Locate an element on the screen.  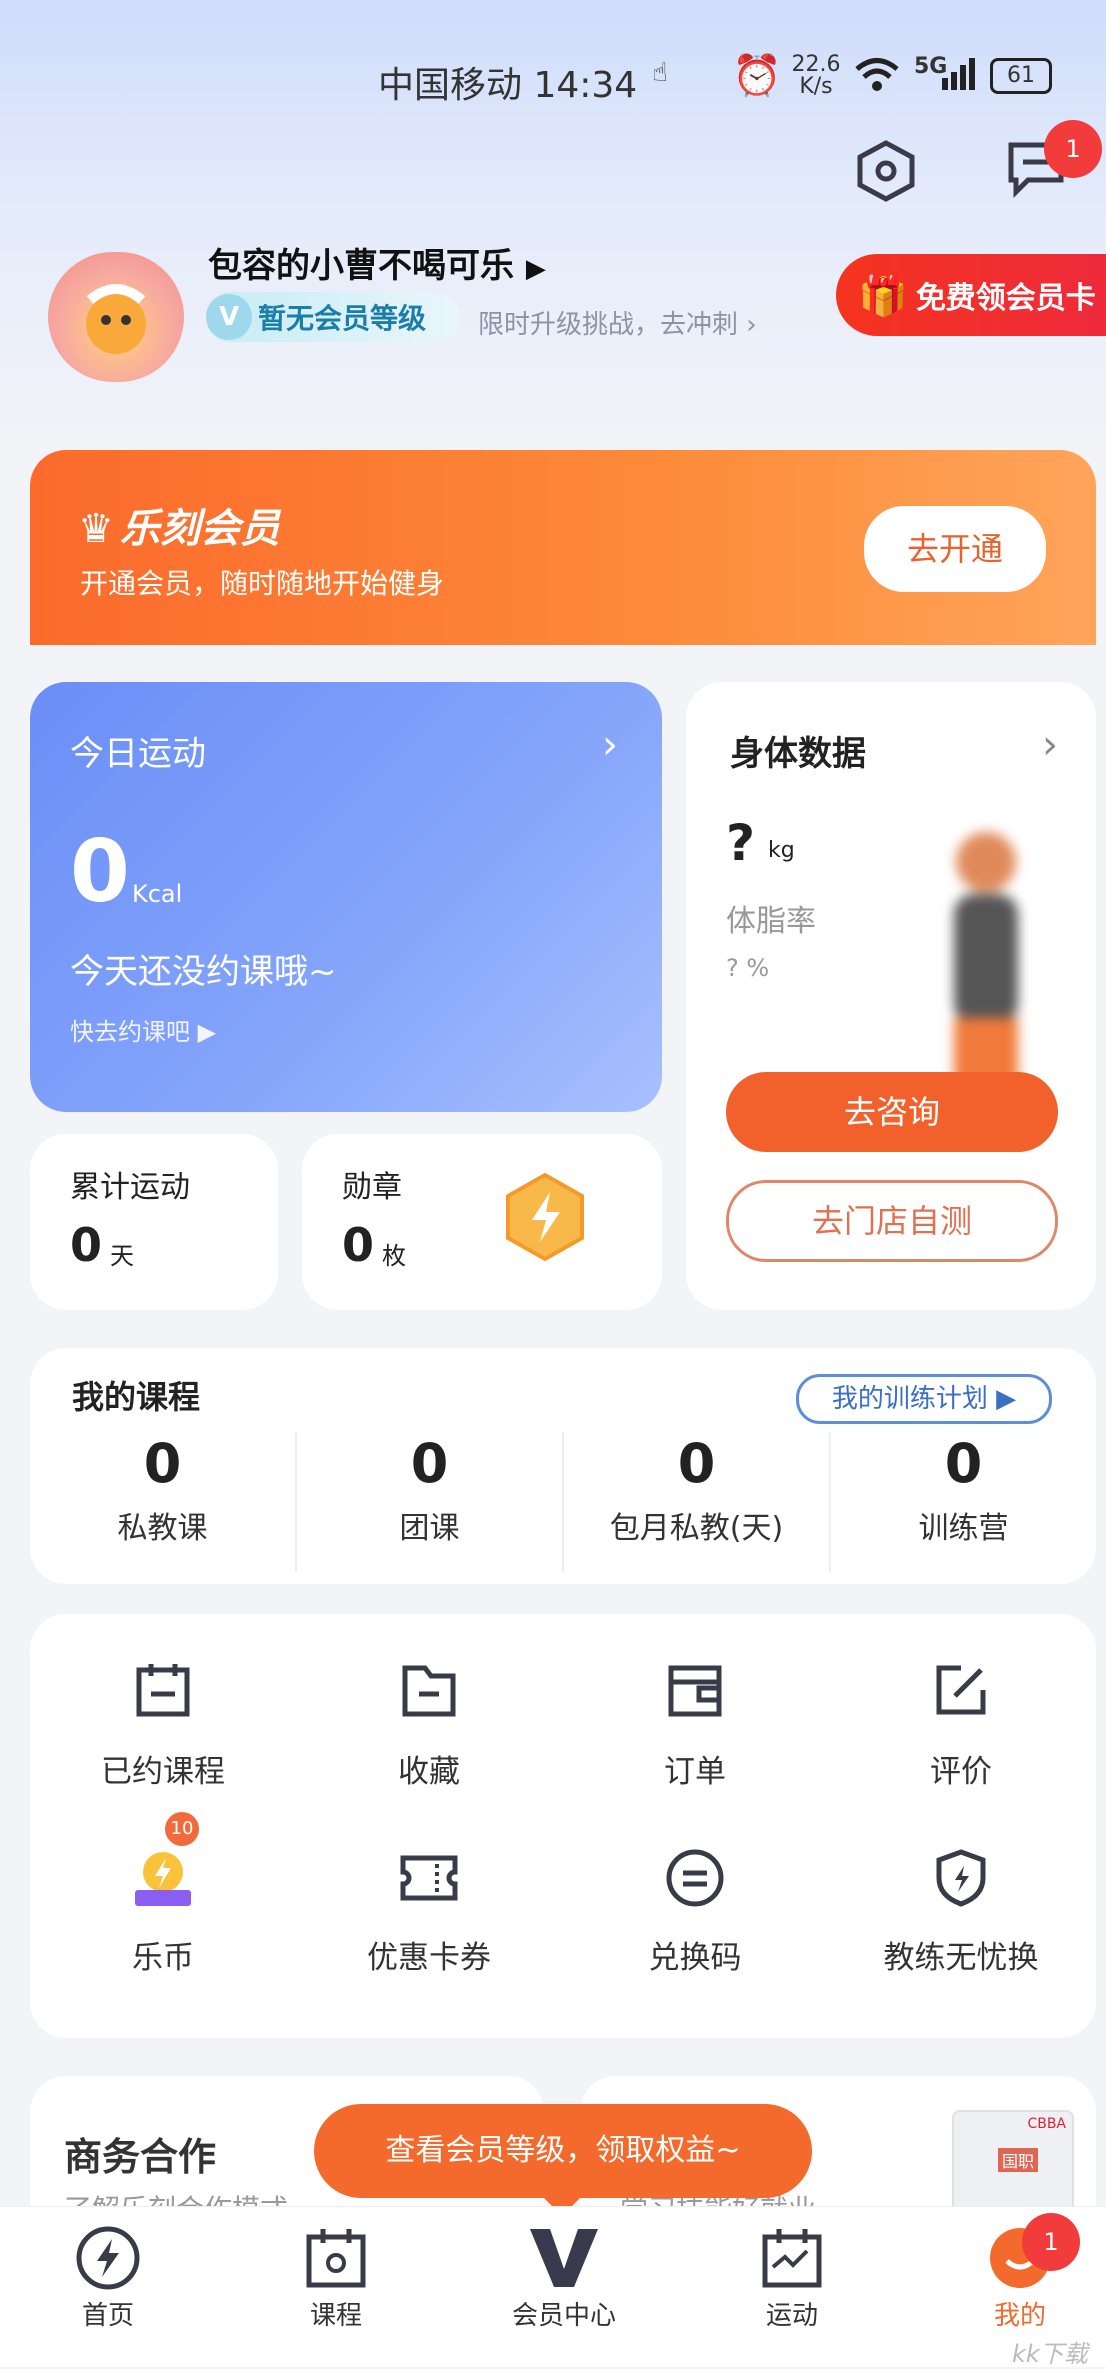
banner-subtitle: 开通会员，随时随地开始健身 is located at coordinates (262, 583).